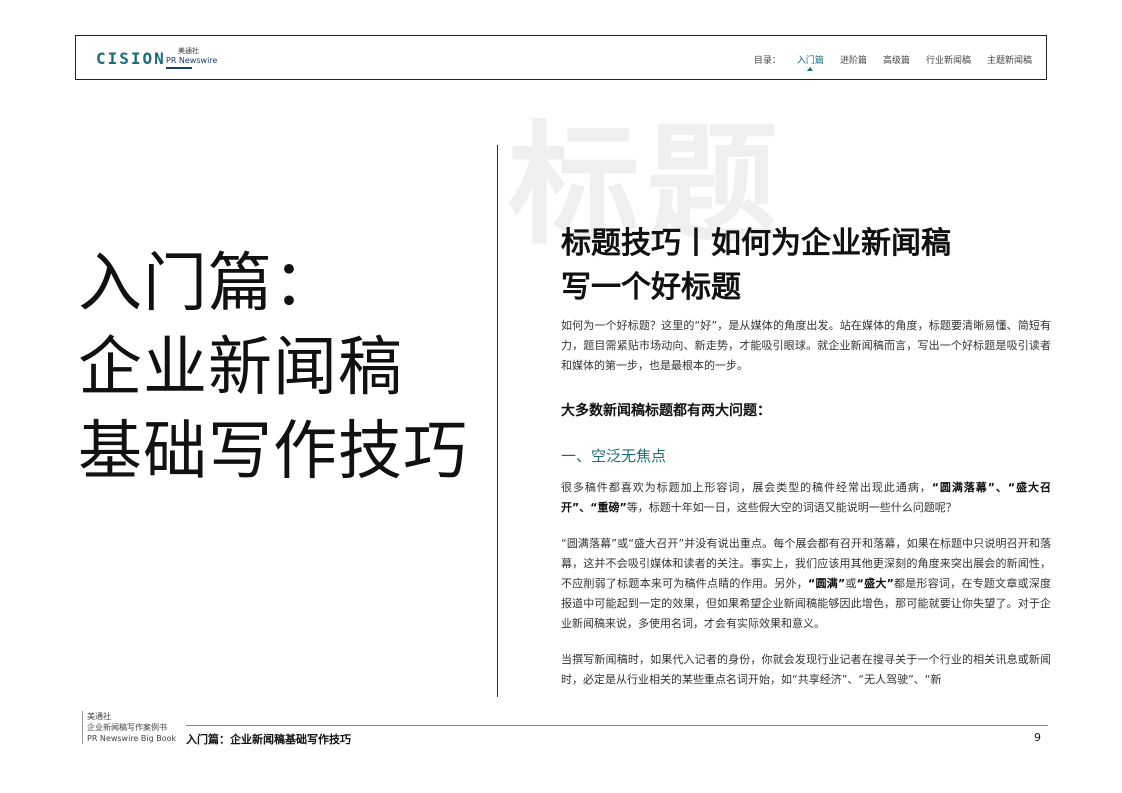 The width and height of the screenshot is (1122, 793). I want to click on prnewswire-logo-bar, so click(179, 68).